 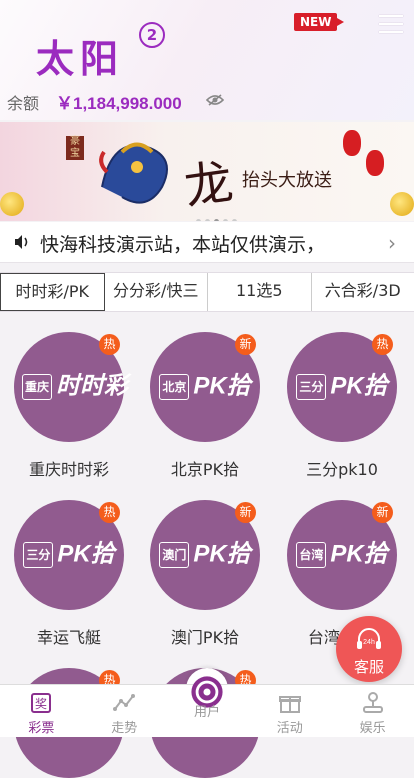 What do you see at coordinates (157, 292) in the screenshot?
I see `tab-ffc-k3: 分分彩/快三` at bounding box center [157, 292].